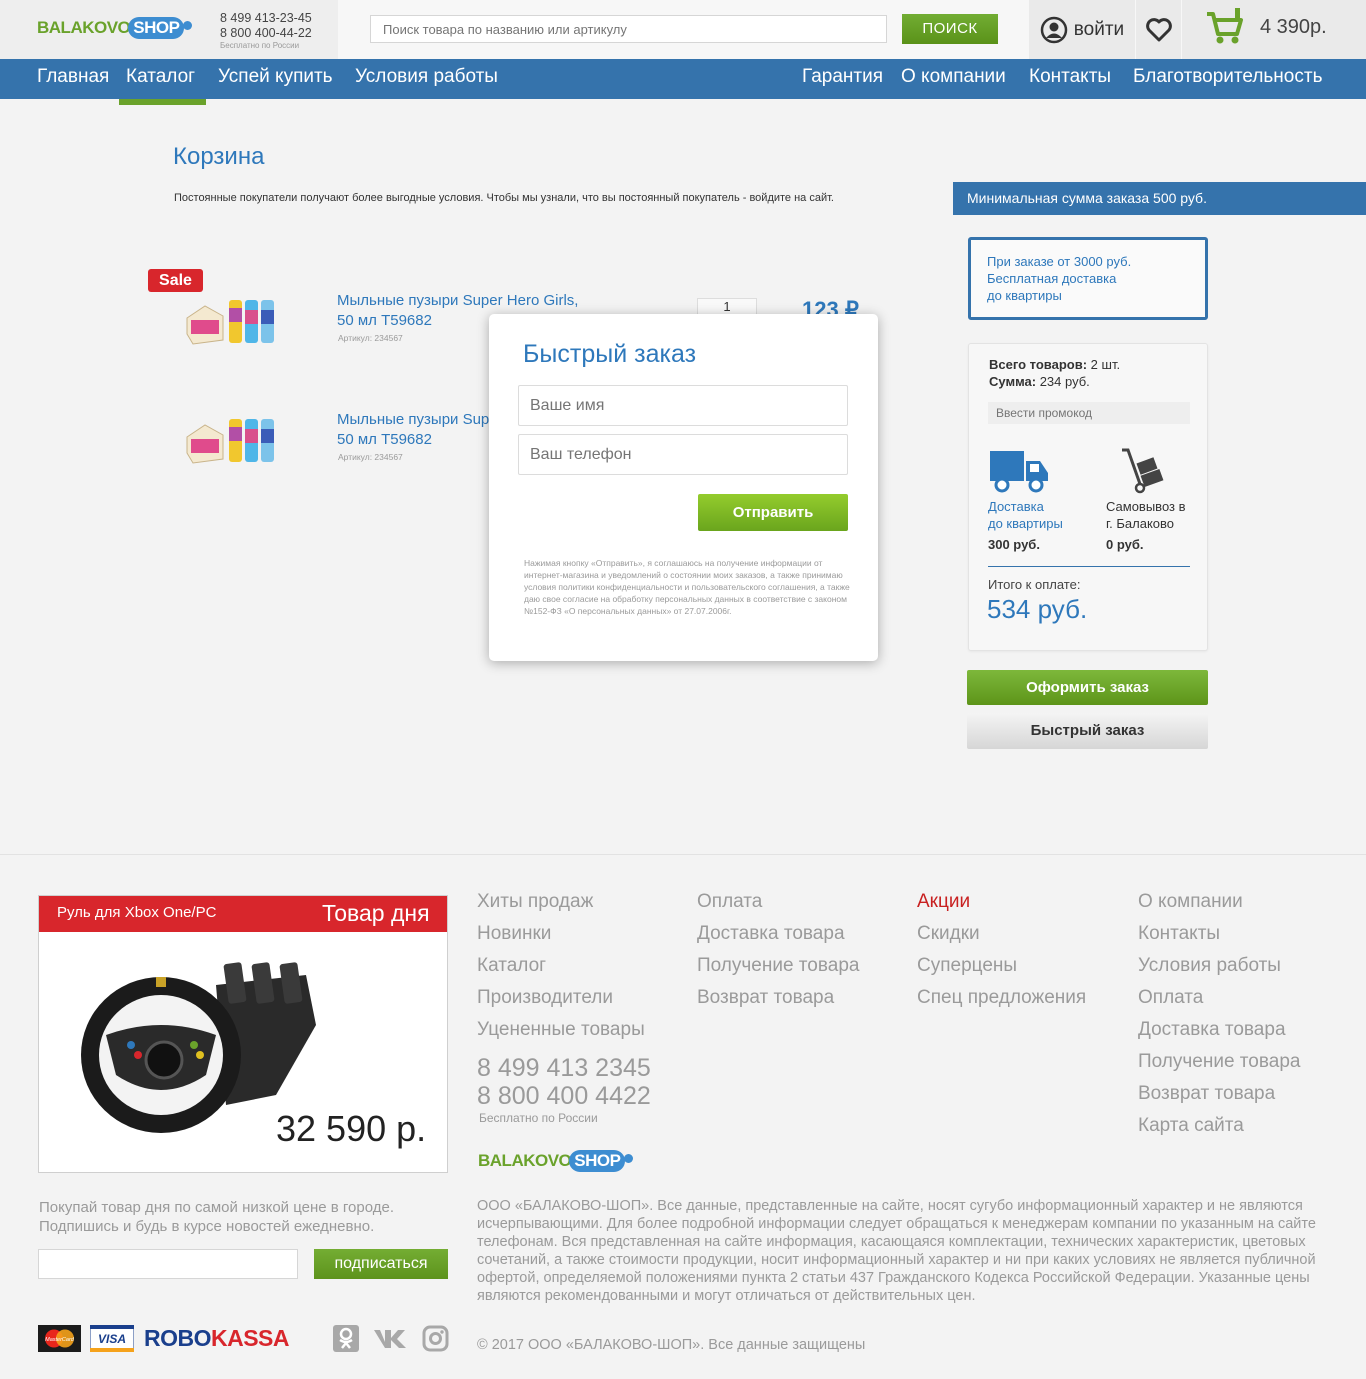 The width and height of the screenshot is (1366, 1379). Describe the element at coordinates (564, 1068) in the screenshot. I see `footer-phone: 8 499 413 2345` at that location.